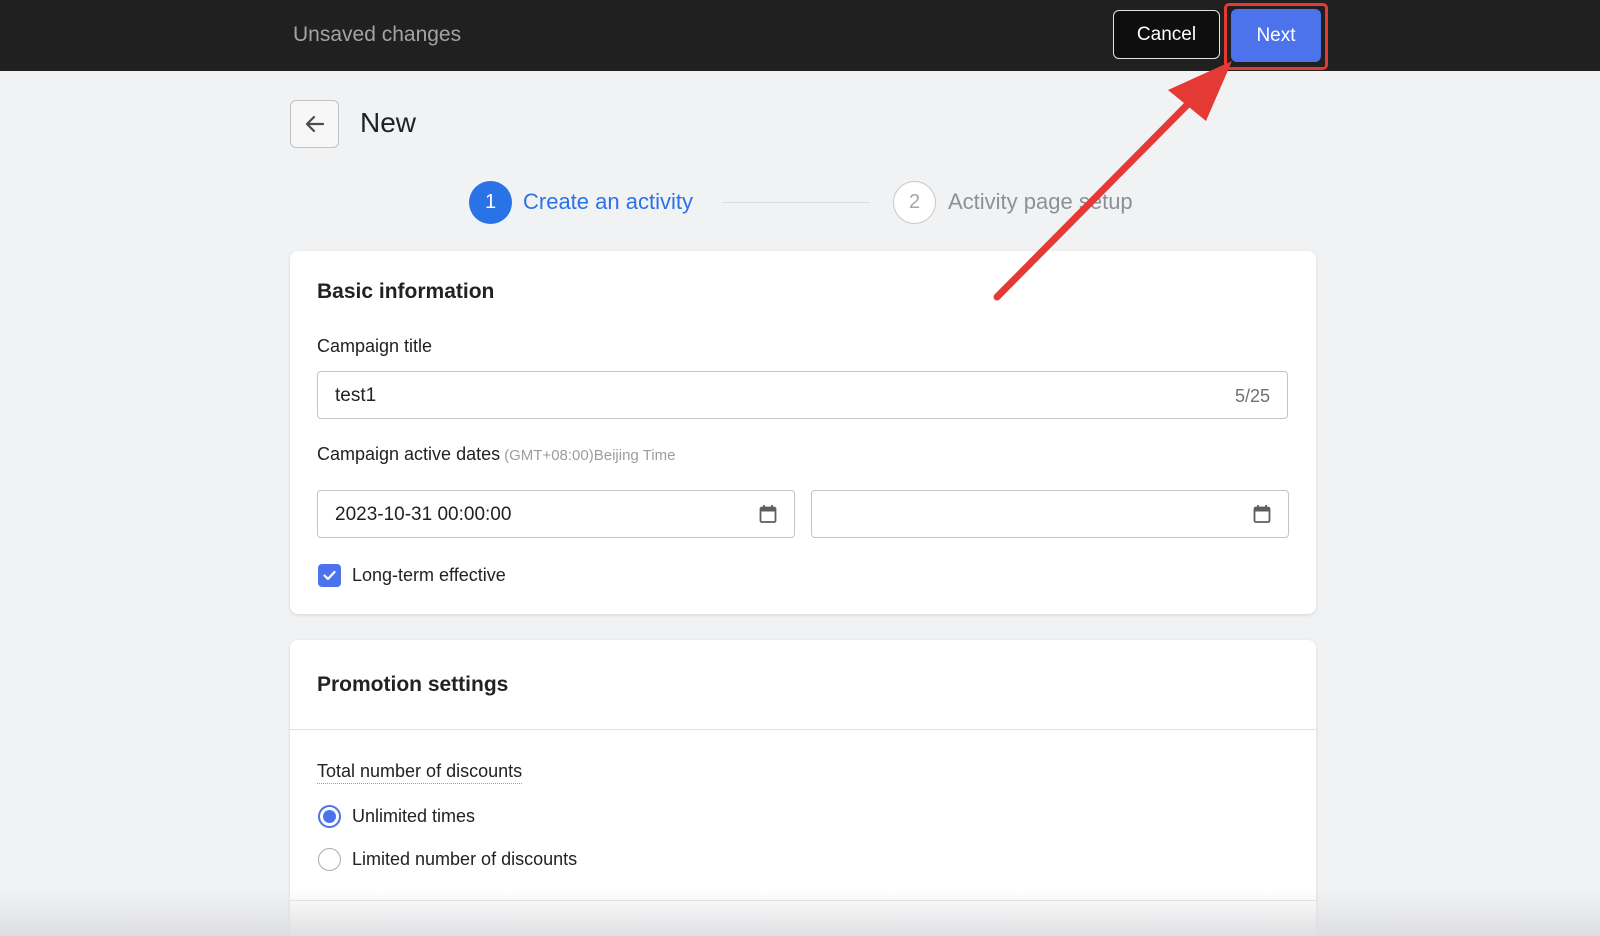  Describe the element at coordinates (413, 816) in the screenshot. I see `unlimited-times-label: Unlimited times` at that location.